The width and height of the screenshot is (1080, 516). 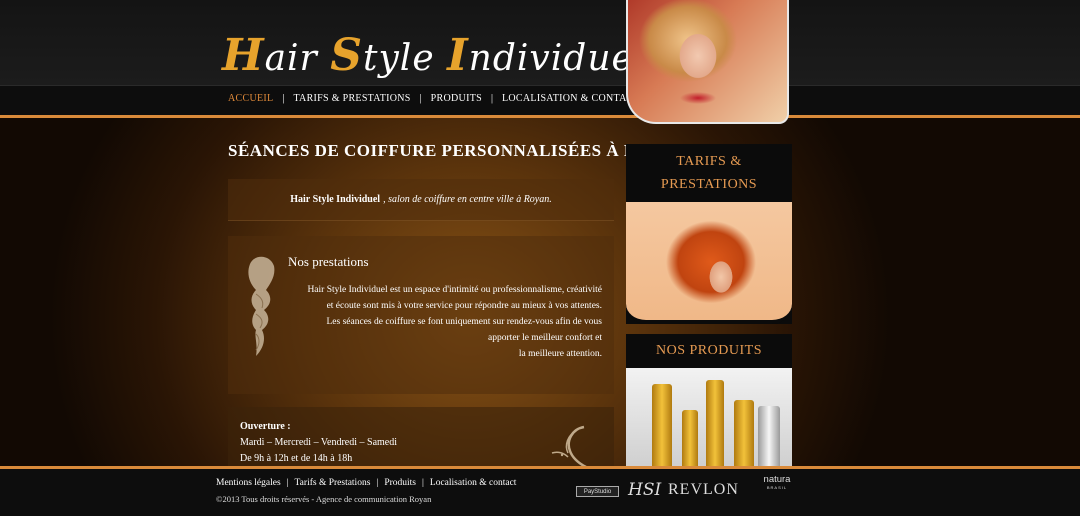 I want to click on partner-logo-revlon: REVLON, so click(x=703, y=490).